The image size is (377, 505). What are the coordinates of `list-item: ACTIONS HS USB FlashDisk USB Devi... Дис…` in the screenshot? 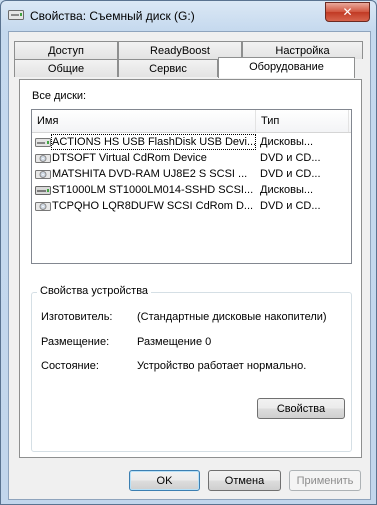 It's located at (191, 142).